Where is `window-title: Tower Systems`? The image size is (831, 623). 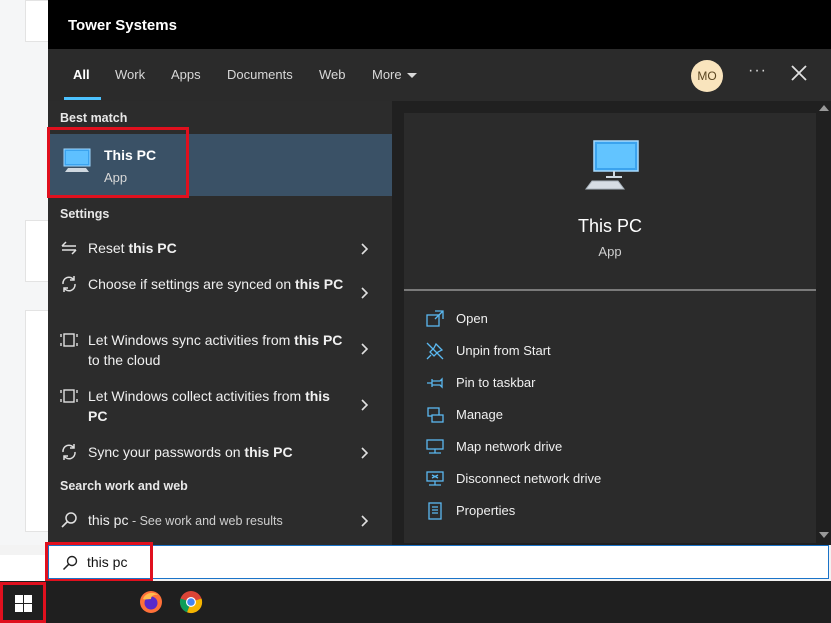
window-title: Tower Systems is located at coordinates (122, 25).